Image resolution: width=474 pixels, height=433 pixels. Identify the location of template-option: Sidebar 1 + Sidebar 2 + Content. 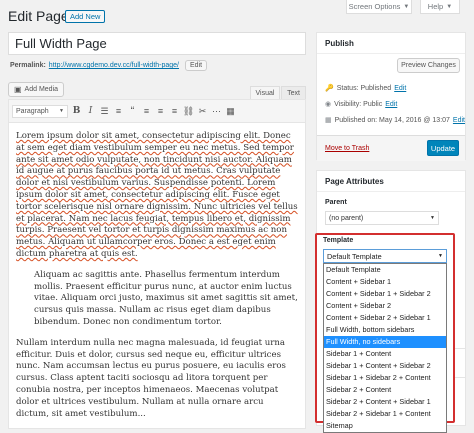
(385, 378).